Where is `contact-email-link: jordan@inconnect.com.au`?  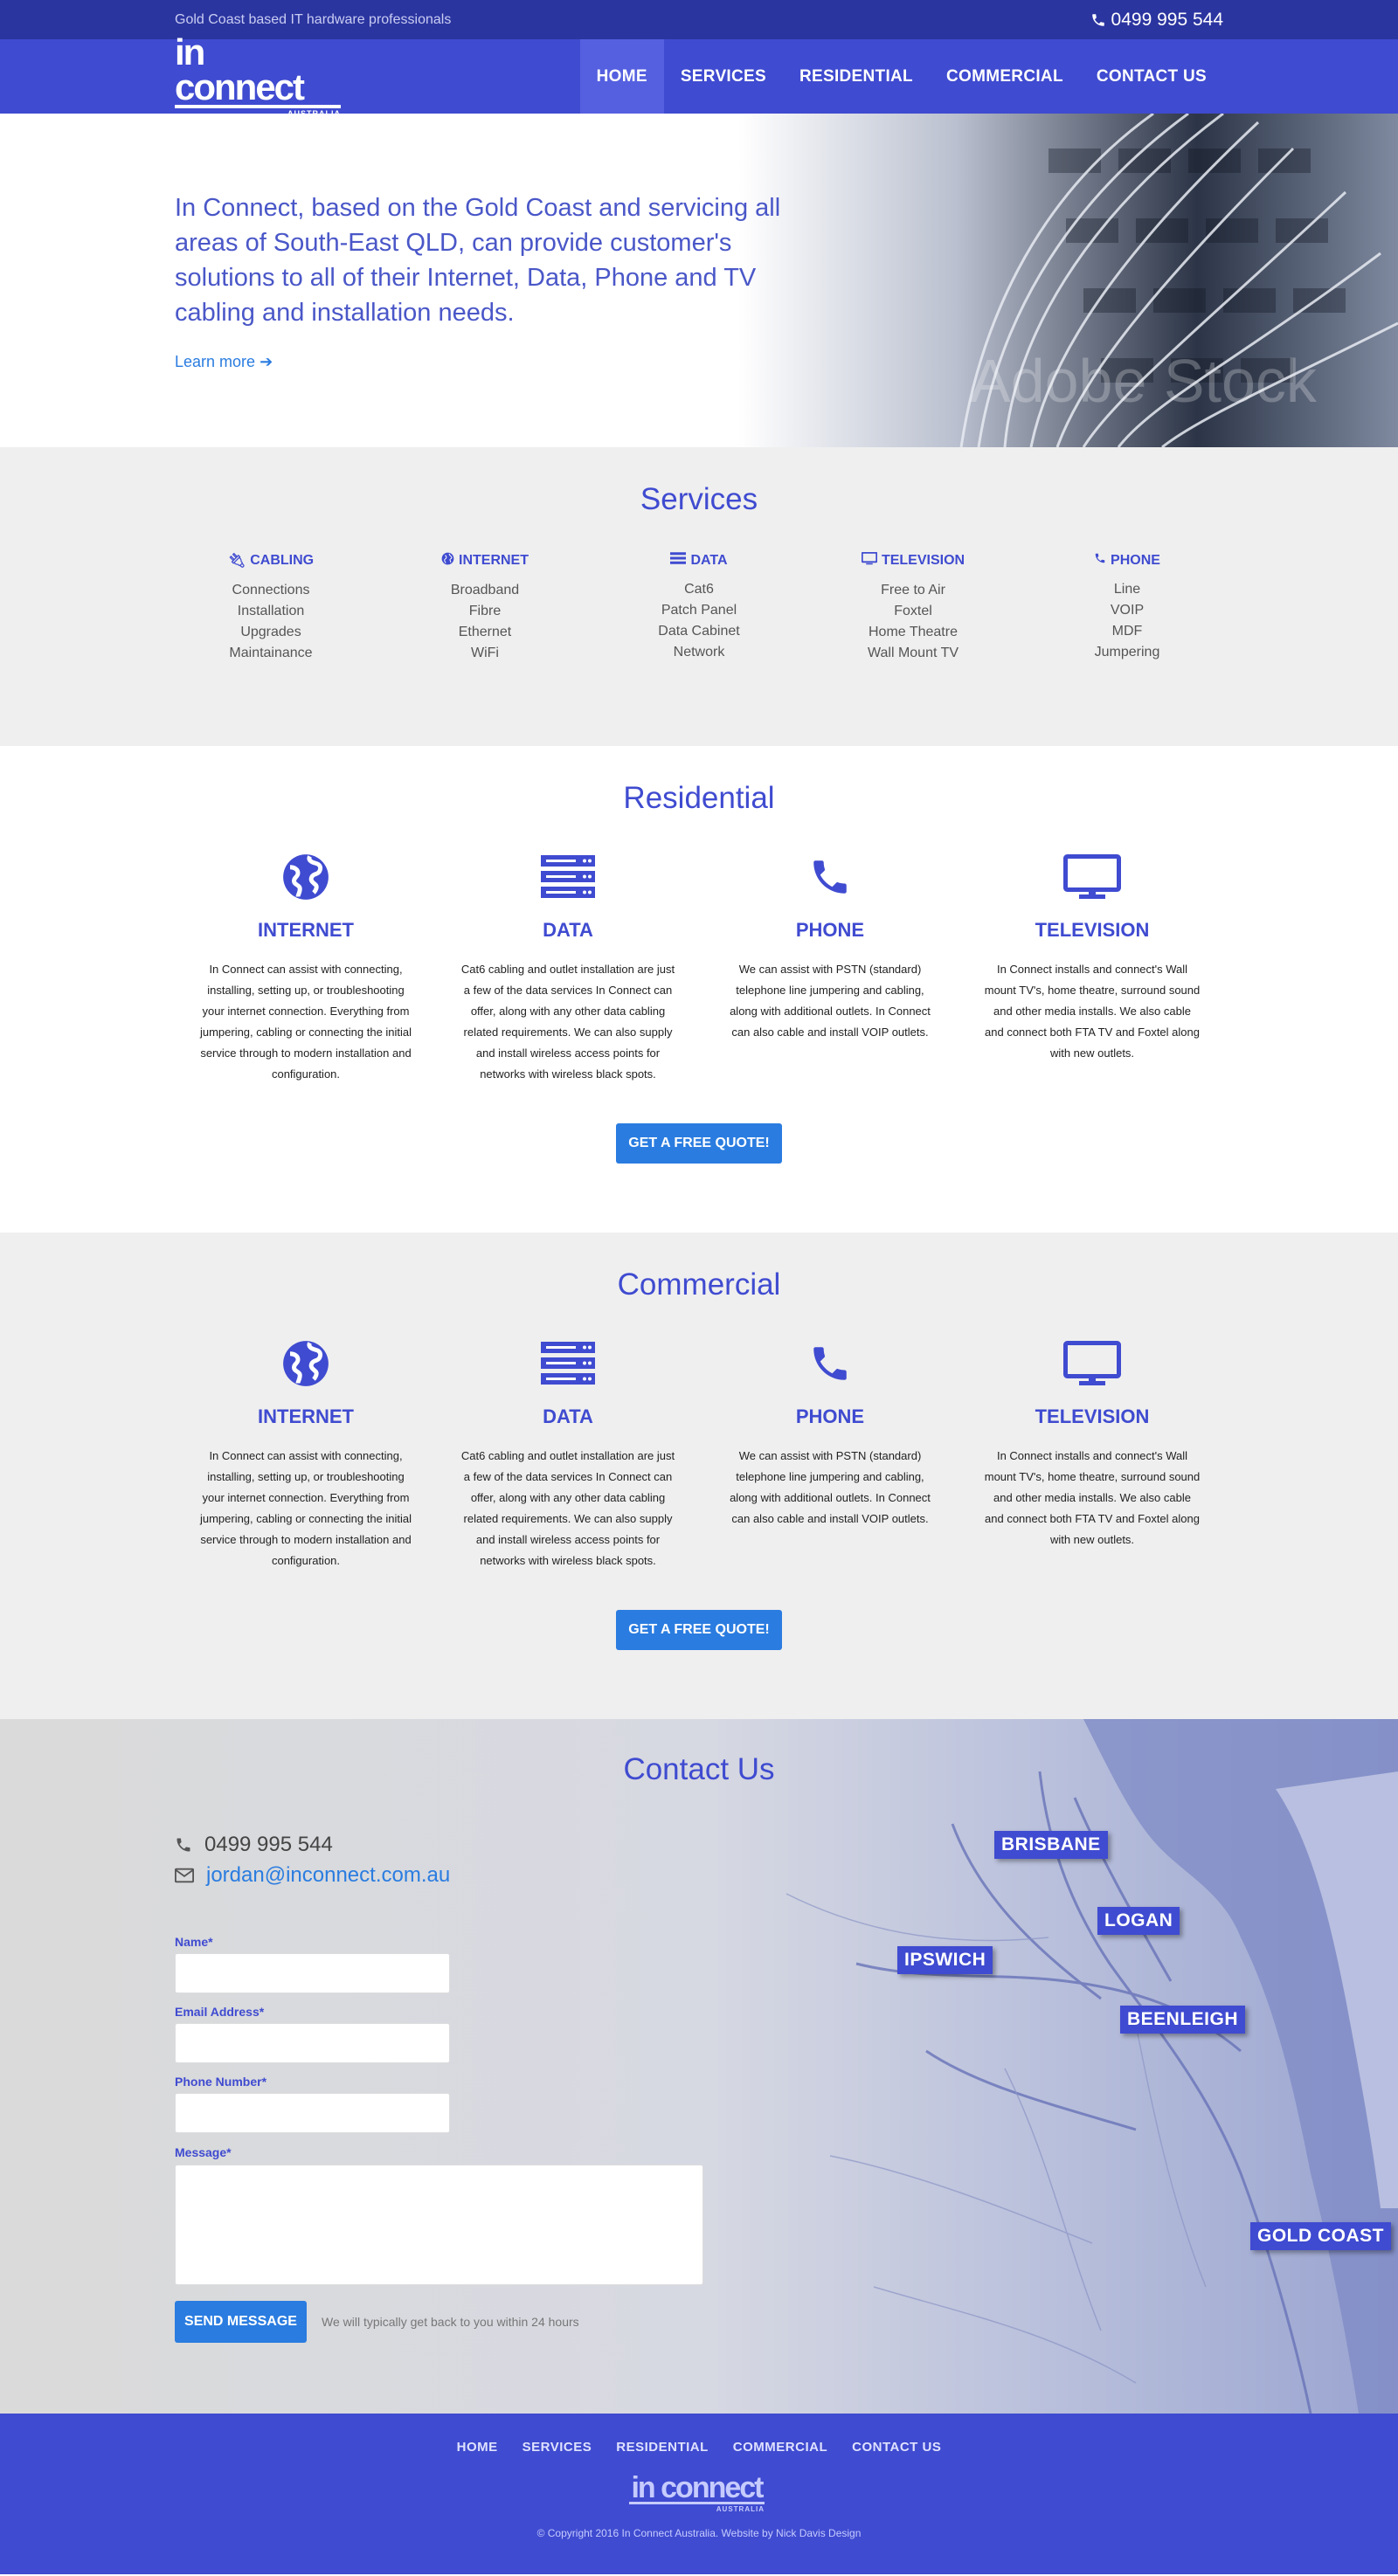
contact-email-link: jordan@inconnect.com.au is located at coordinates (328, 1875).